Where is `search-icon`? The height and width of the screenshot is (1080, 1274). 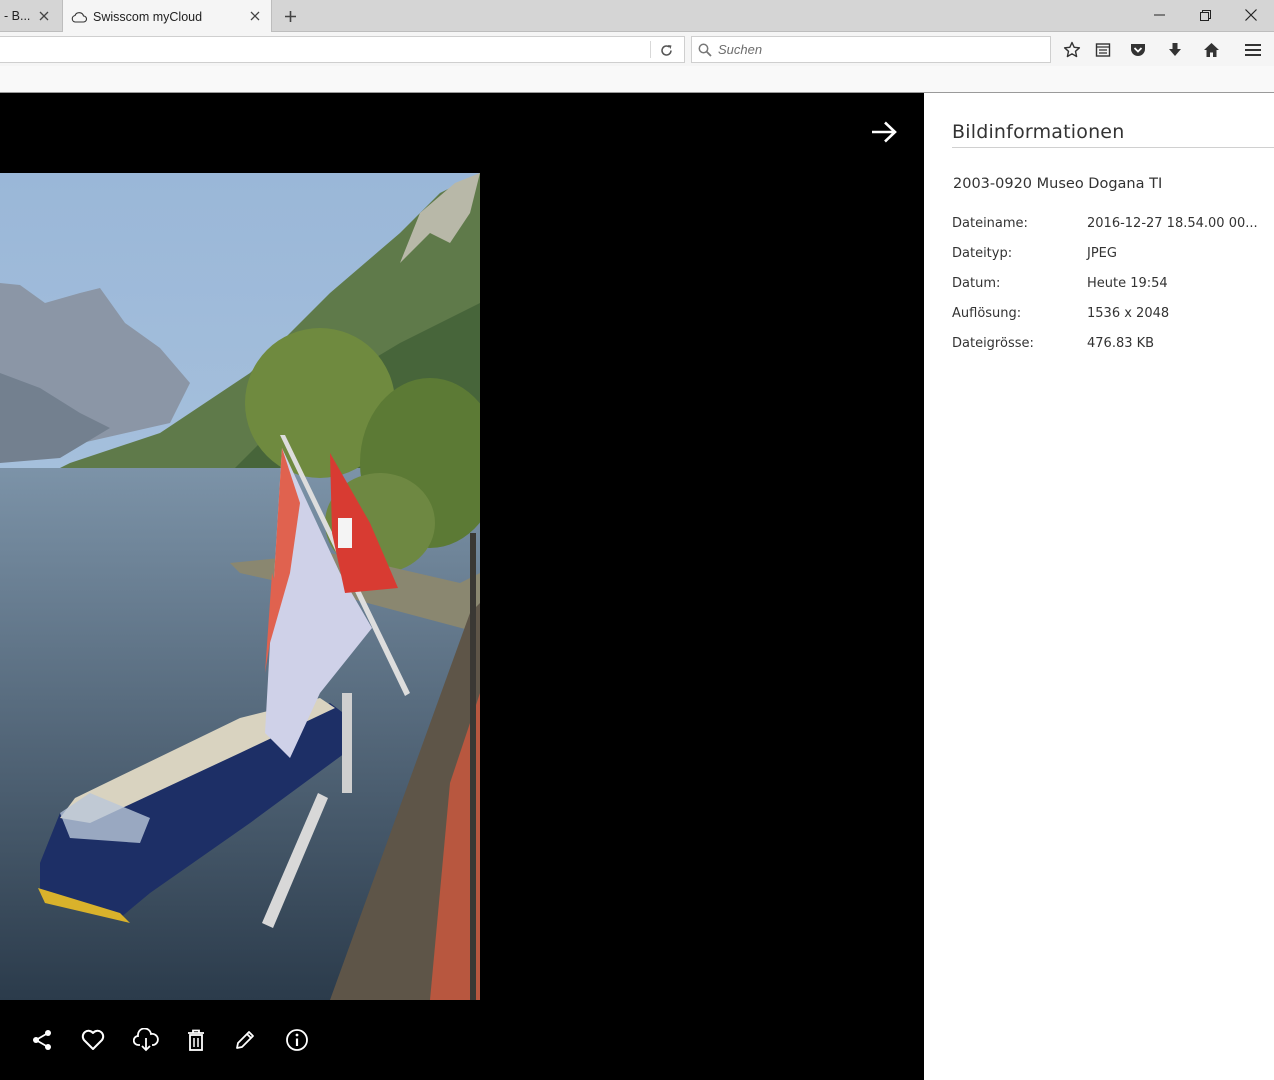
search-icon is located at coordinates (706, 50).